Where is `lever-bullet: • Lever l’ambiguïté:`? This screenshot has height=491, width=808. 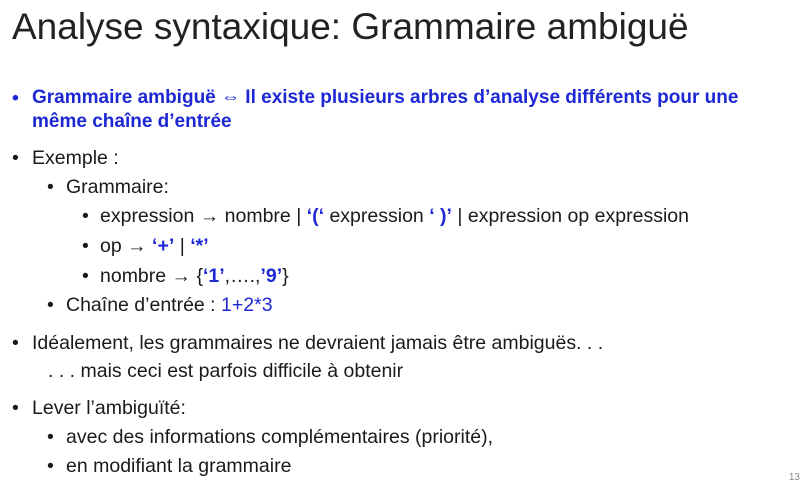
lever-bullet: • Lever l’ambiguïté: is located at coordinates (99, 408).